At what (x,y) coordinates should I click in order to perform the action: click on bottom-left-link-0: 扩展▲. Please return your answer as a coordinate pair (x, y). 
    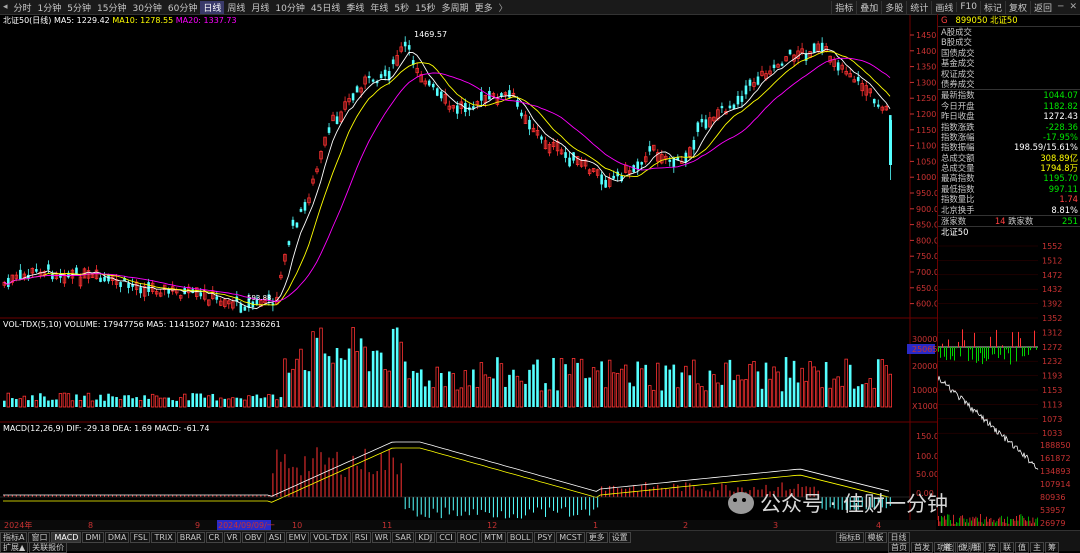
    Looking at the image, I should click on (14, 547).